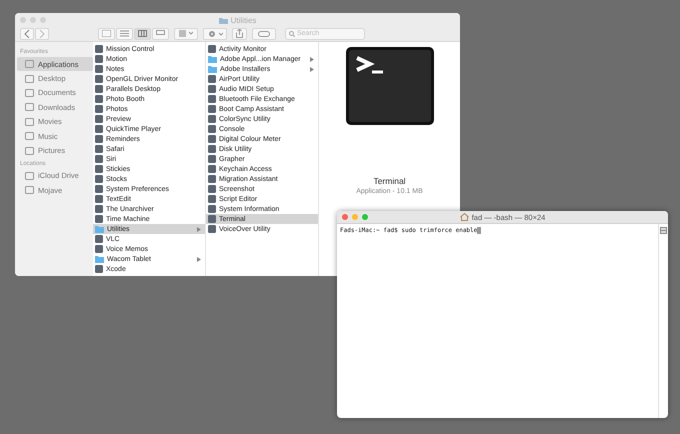  I want to click on share-button, so click(239, 34).